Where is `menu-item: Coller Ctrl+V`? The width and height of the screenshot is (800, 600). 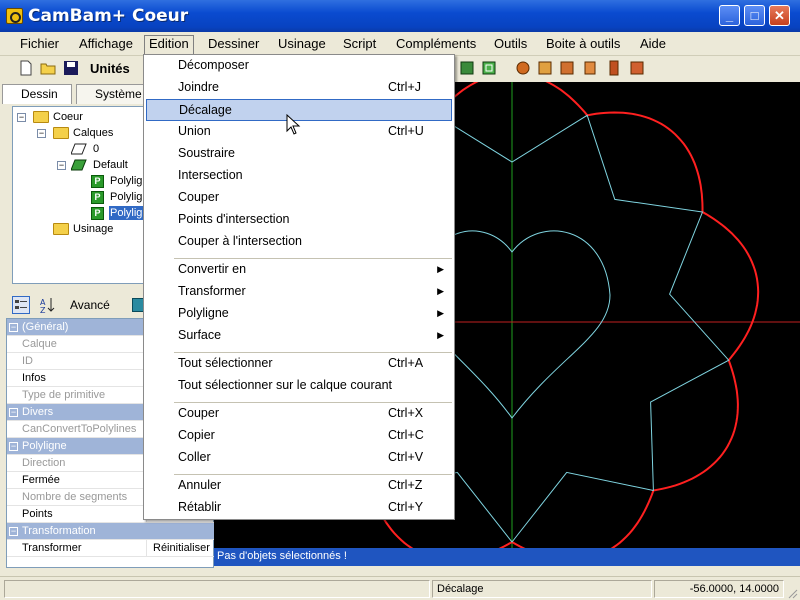 menu-item: Coller Ctrl+V is located at coordinates (299, 458).